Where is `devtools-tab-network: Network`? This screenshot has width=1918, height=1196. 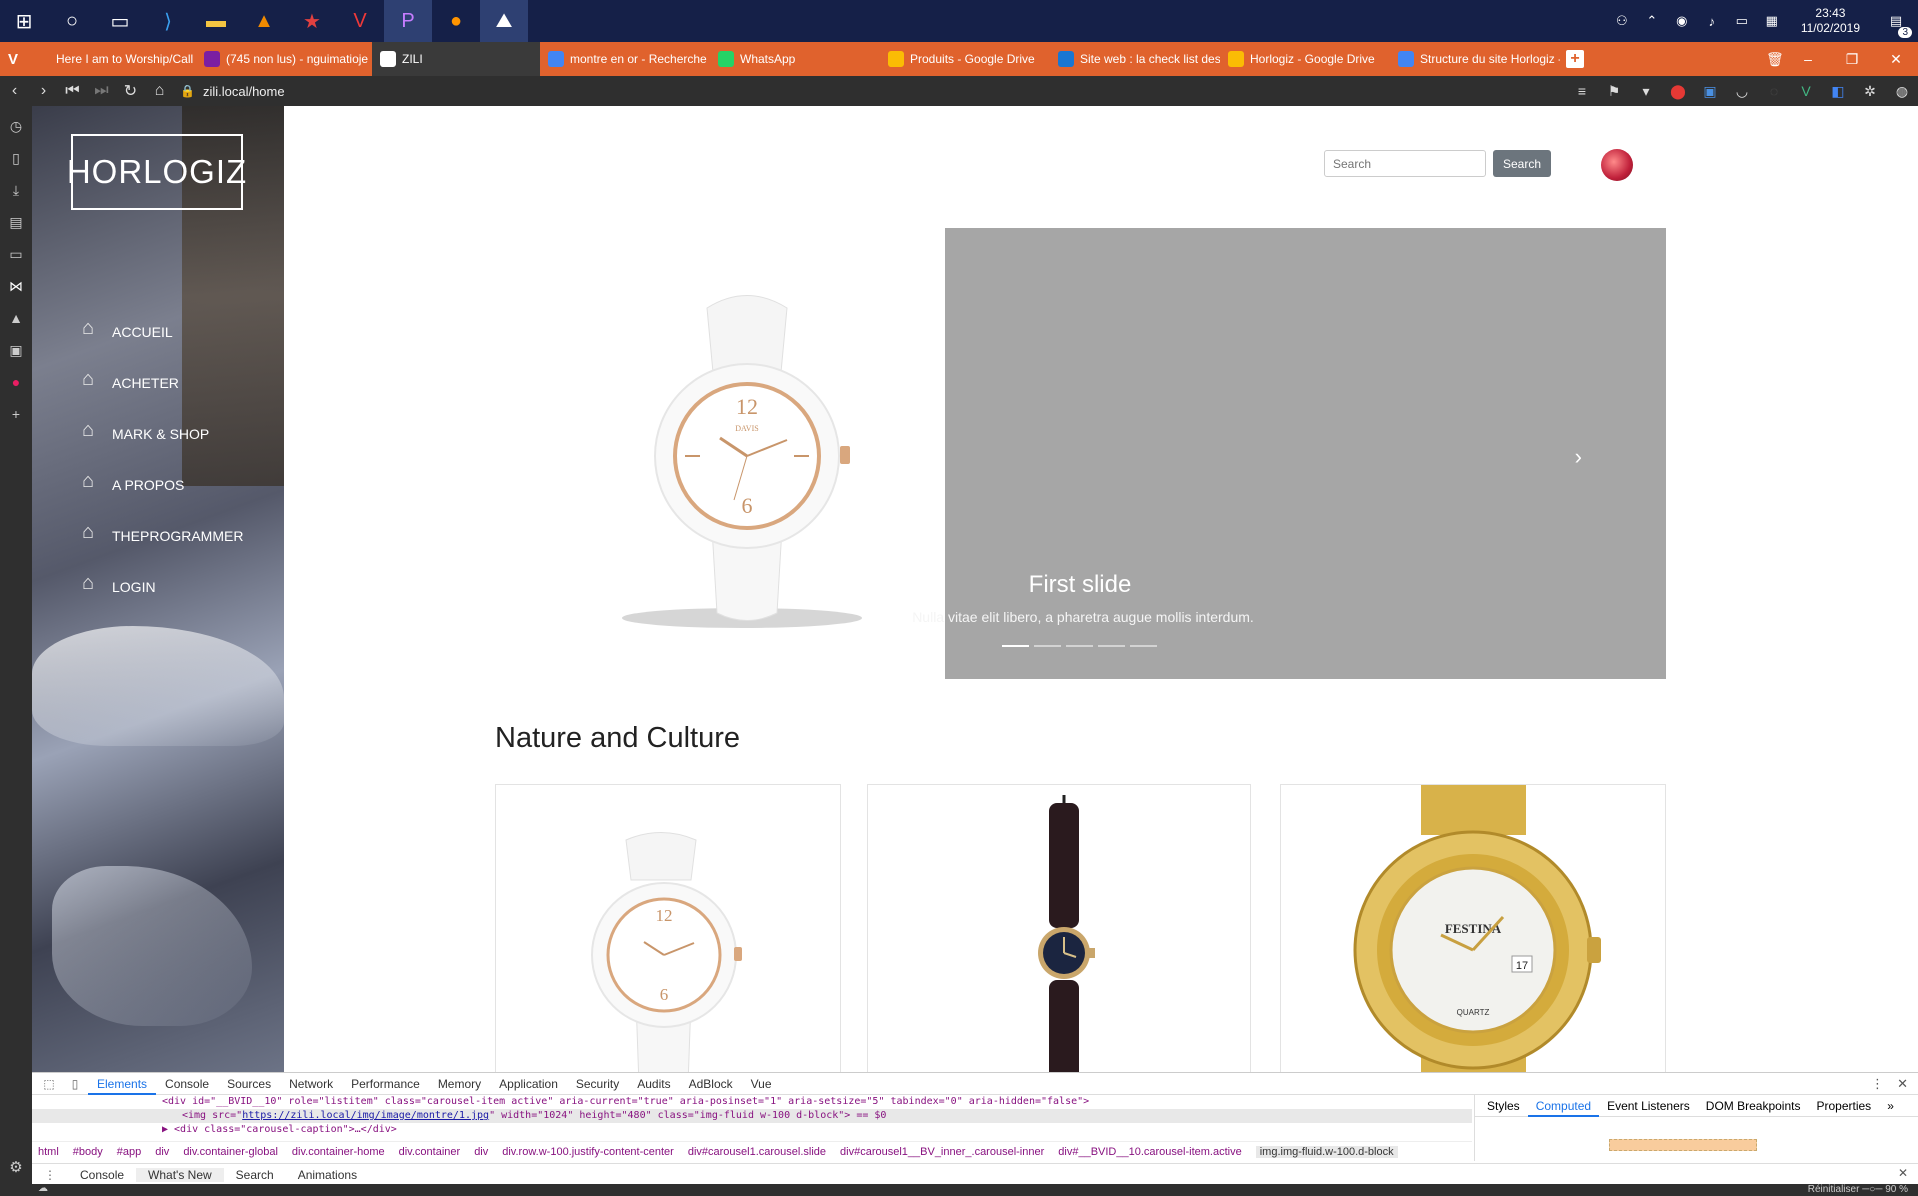
devtools-tab-network: Network is located at coordinates (311, 1084).